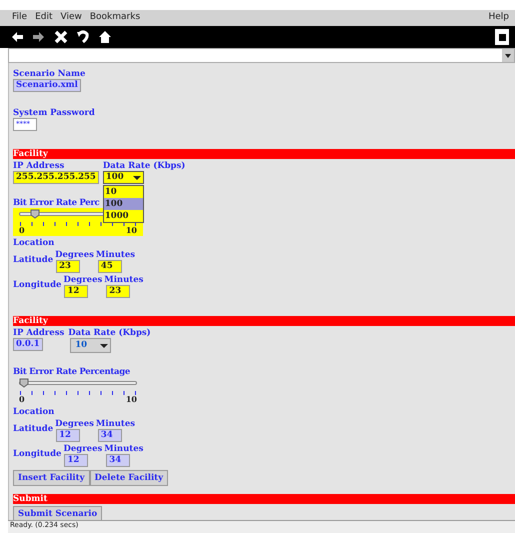  I want to click on dropdown-option: 10, so click(123, 192).